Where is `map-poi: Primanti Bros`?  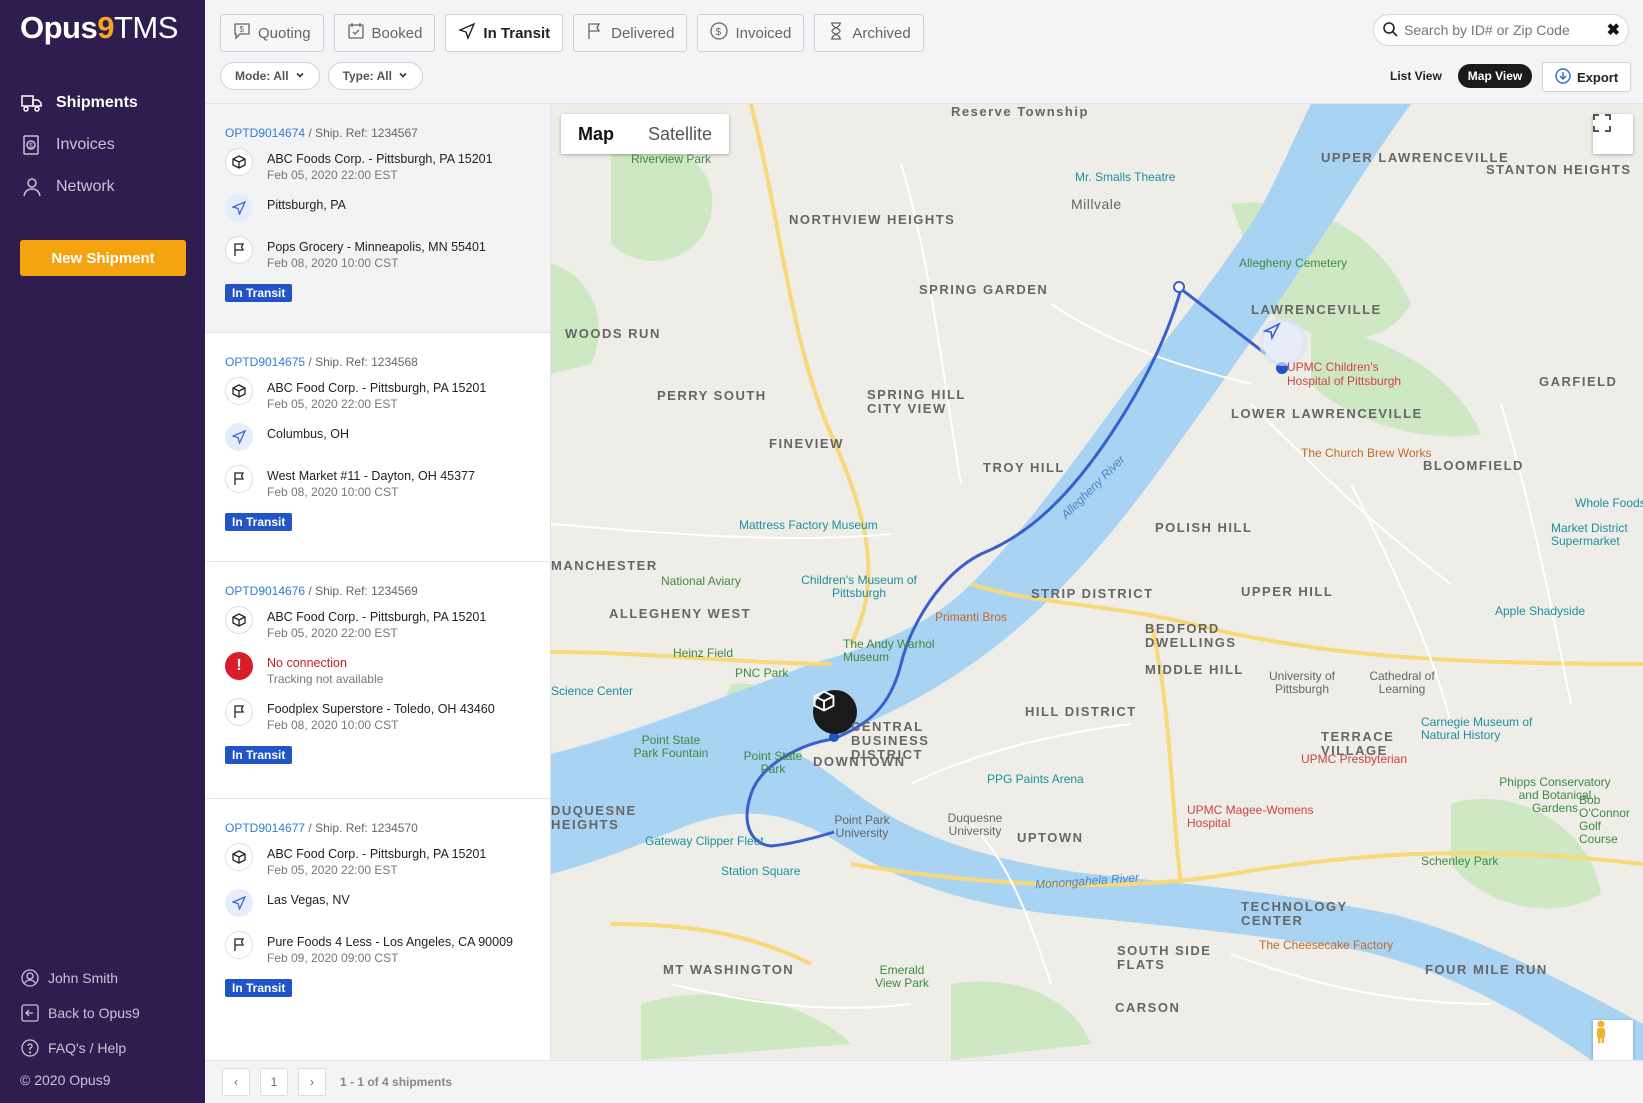 map-poi: Primanti Bros is located at coordinates (971, 617).